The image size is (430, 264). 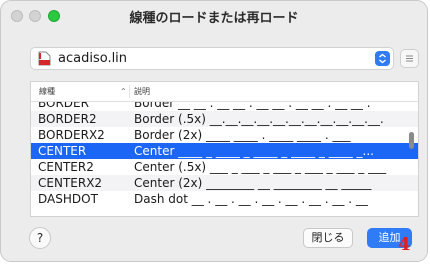 I want to click on vertical-scrollbar, so click(x=411, y=140).